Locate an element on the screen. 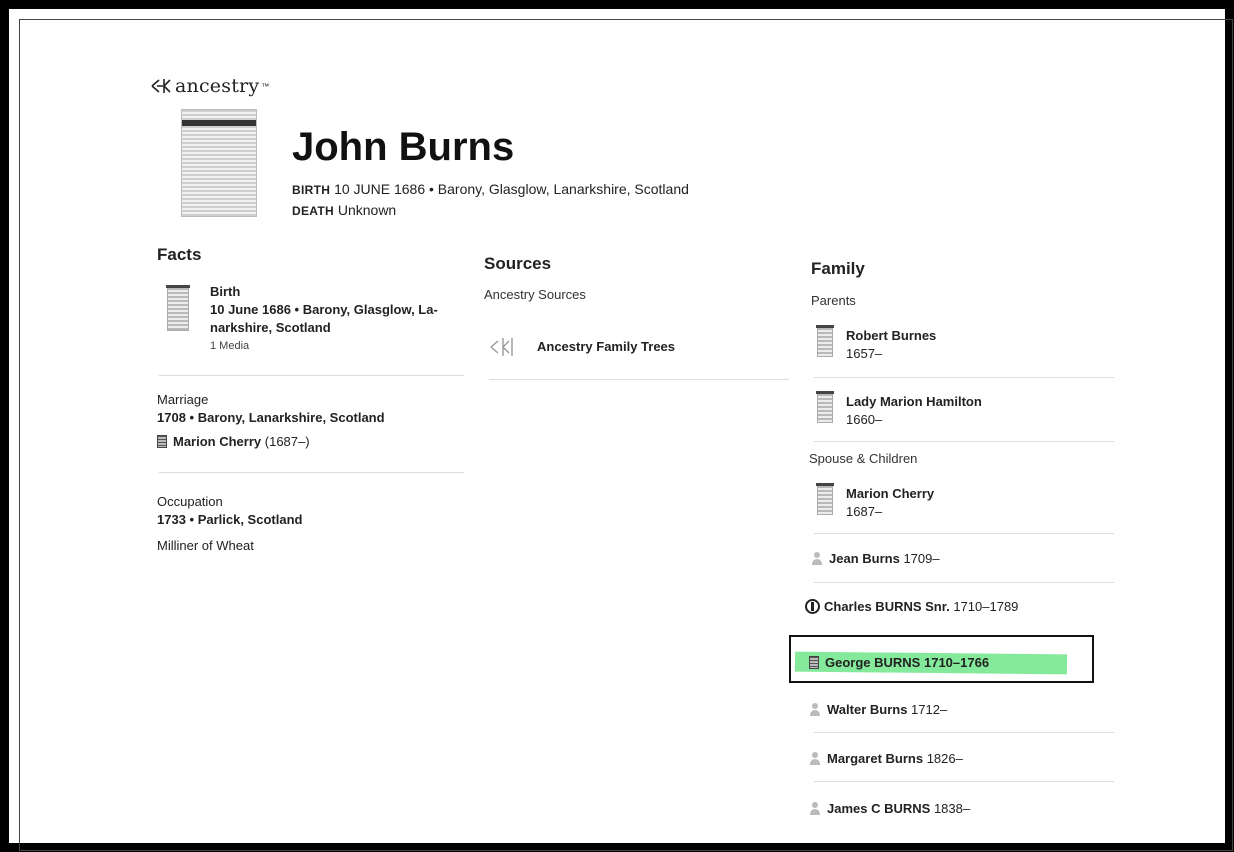 Image resolution: width=1234 pixels, height=852 pixels. marriage-title: Marriage is located at coordinates (183, 399).